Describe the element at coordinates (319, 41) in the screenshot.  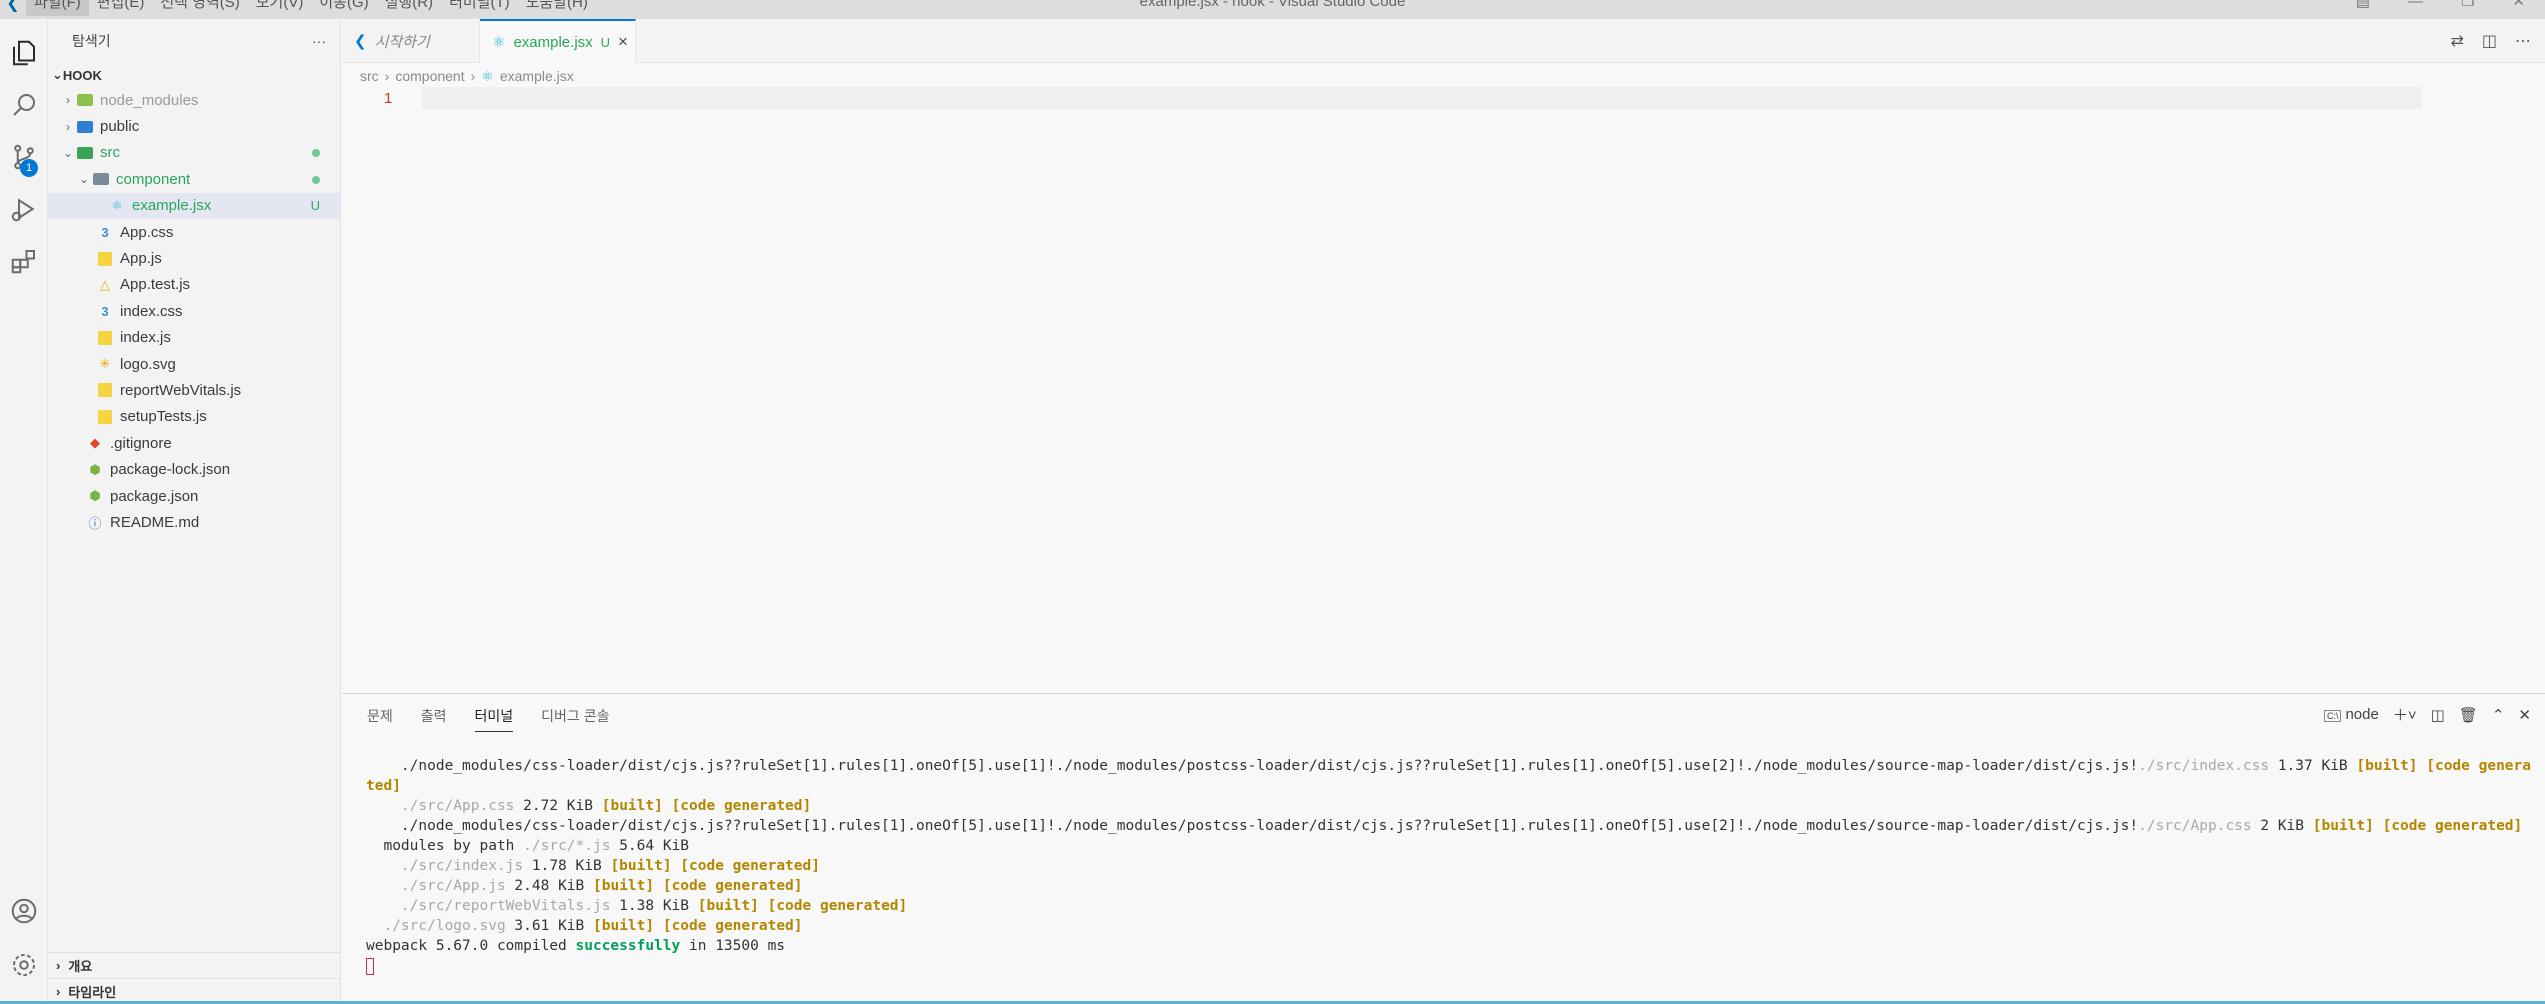
I see `more-actions-icon: ···` at that location.